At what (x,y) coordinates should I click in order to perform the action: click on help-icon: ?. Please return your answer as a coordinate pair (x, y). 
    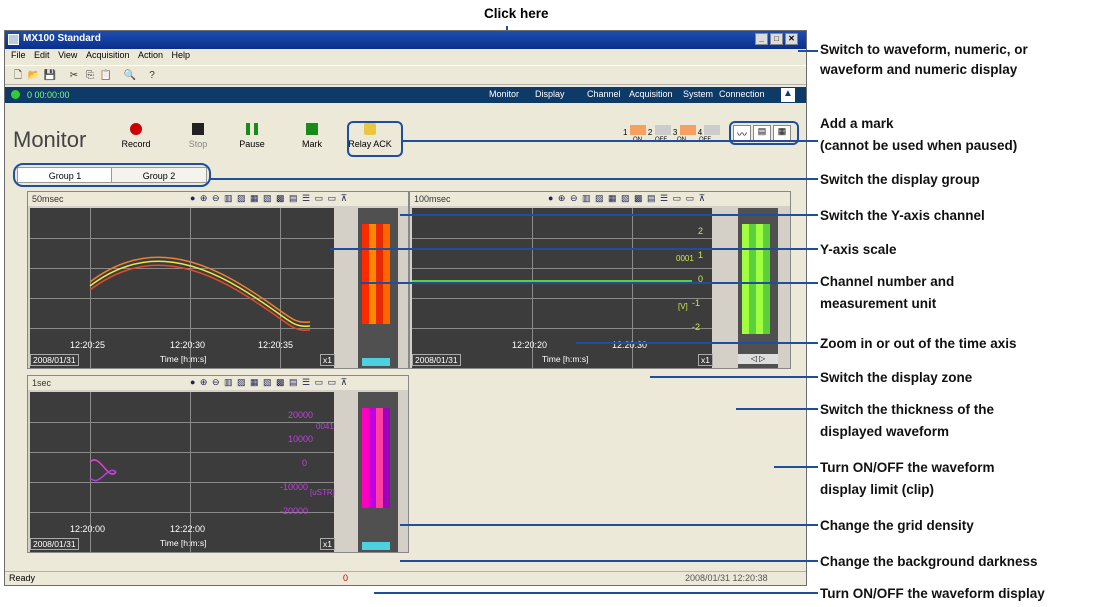
    Looking at the image, I should click on (152, 75).